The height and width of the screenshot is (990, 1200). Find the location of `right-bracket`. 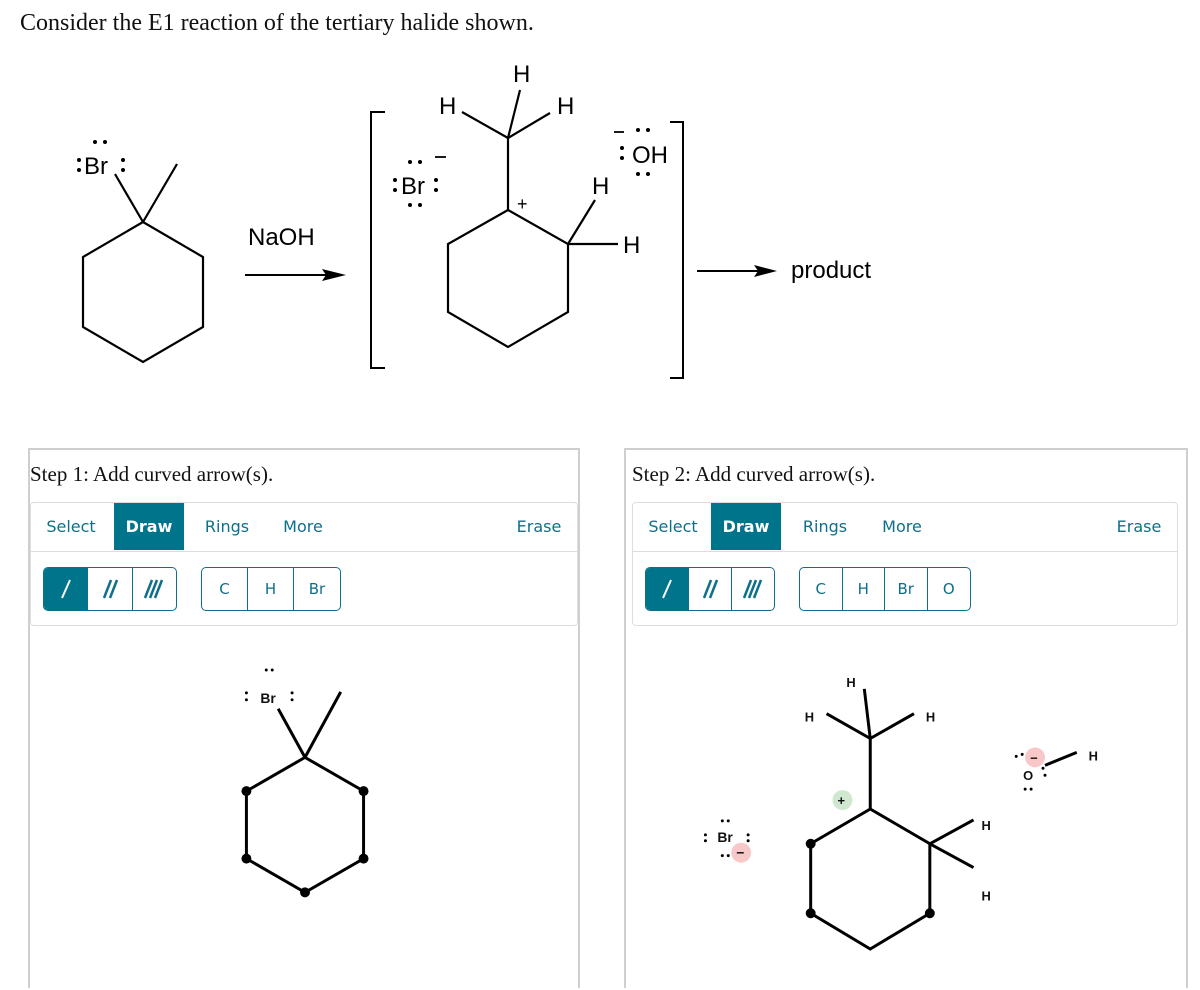

right-bracket is located at coordinates (677, 250).